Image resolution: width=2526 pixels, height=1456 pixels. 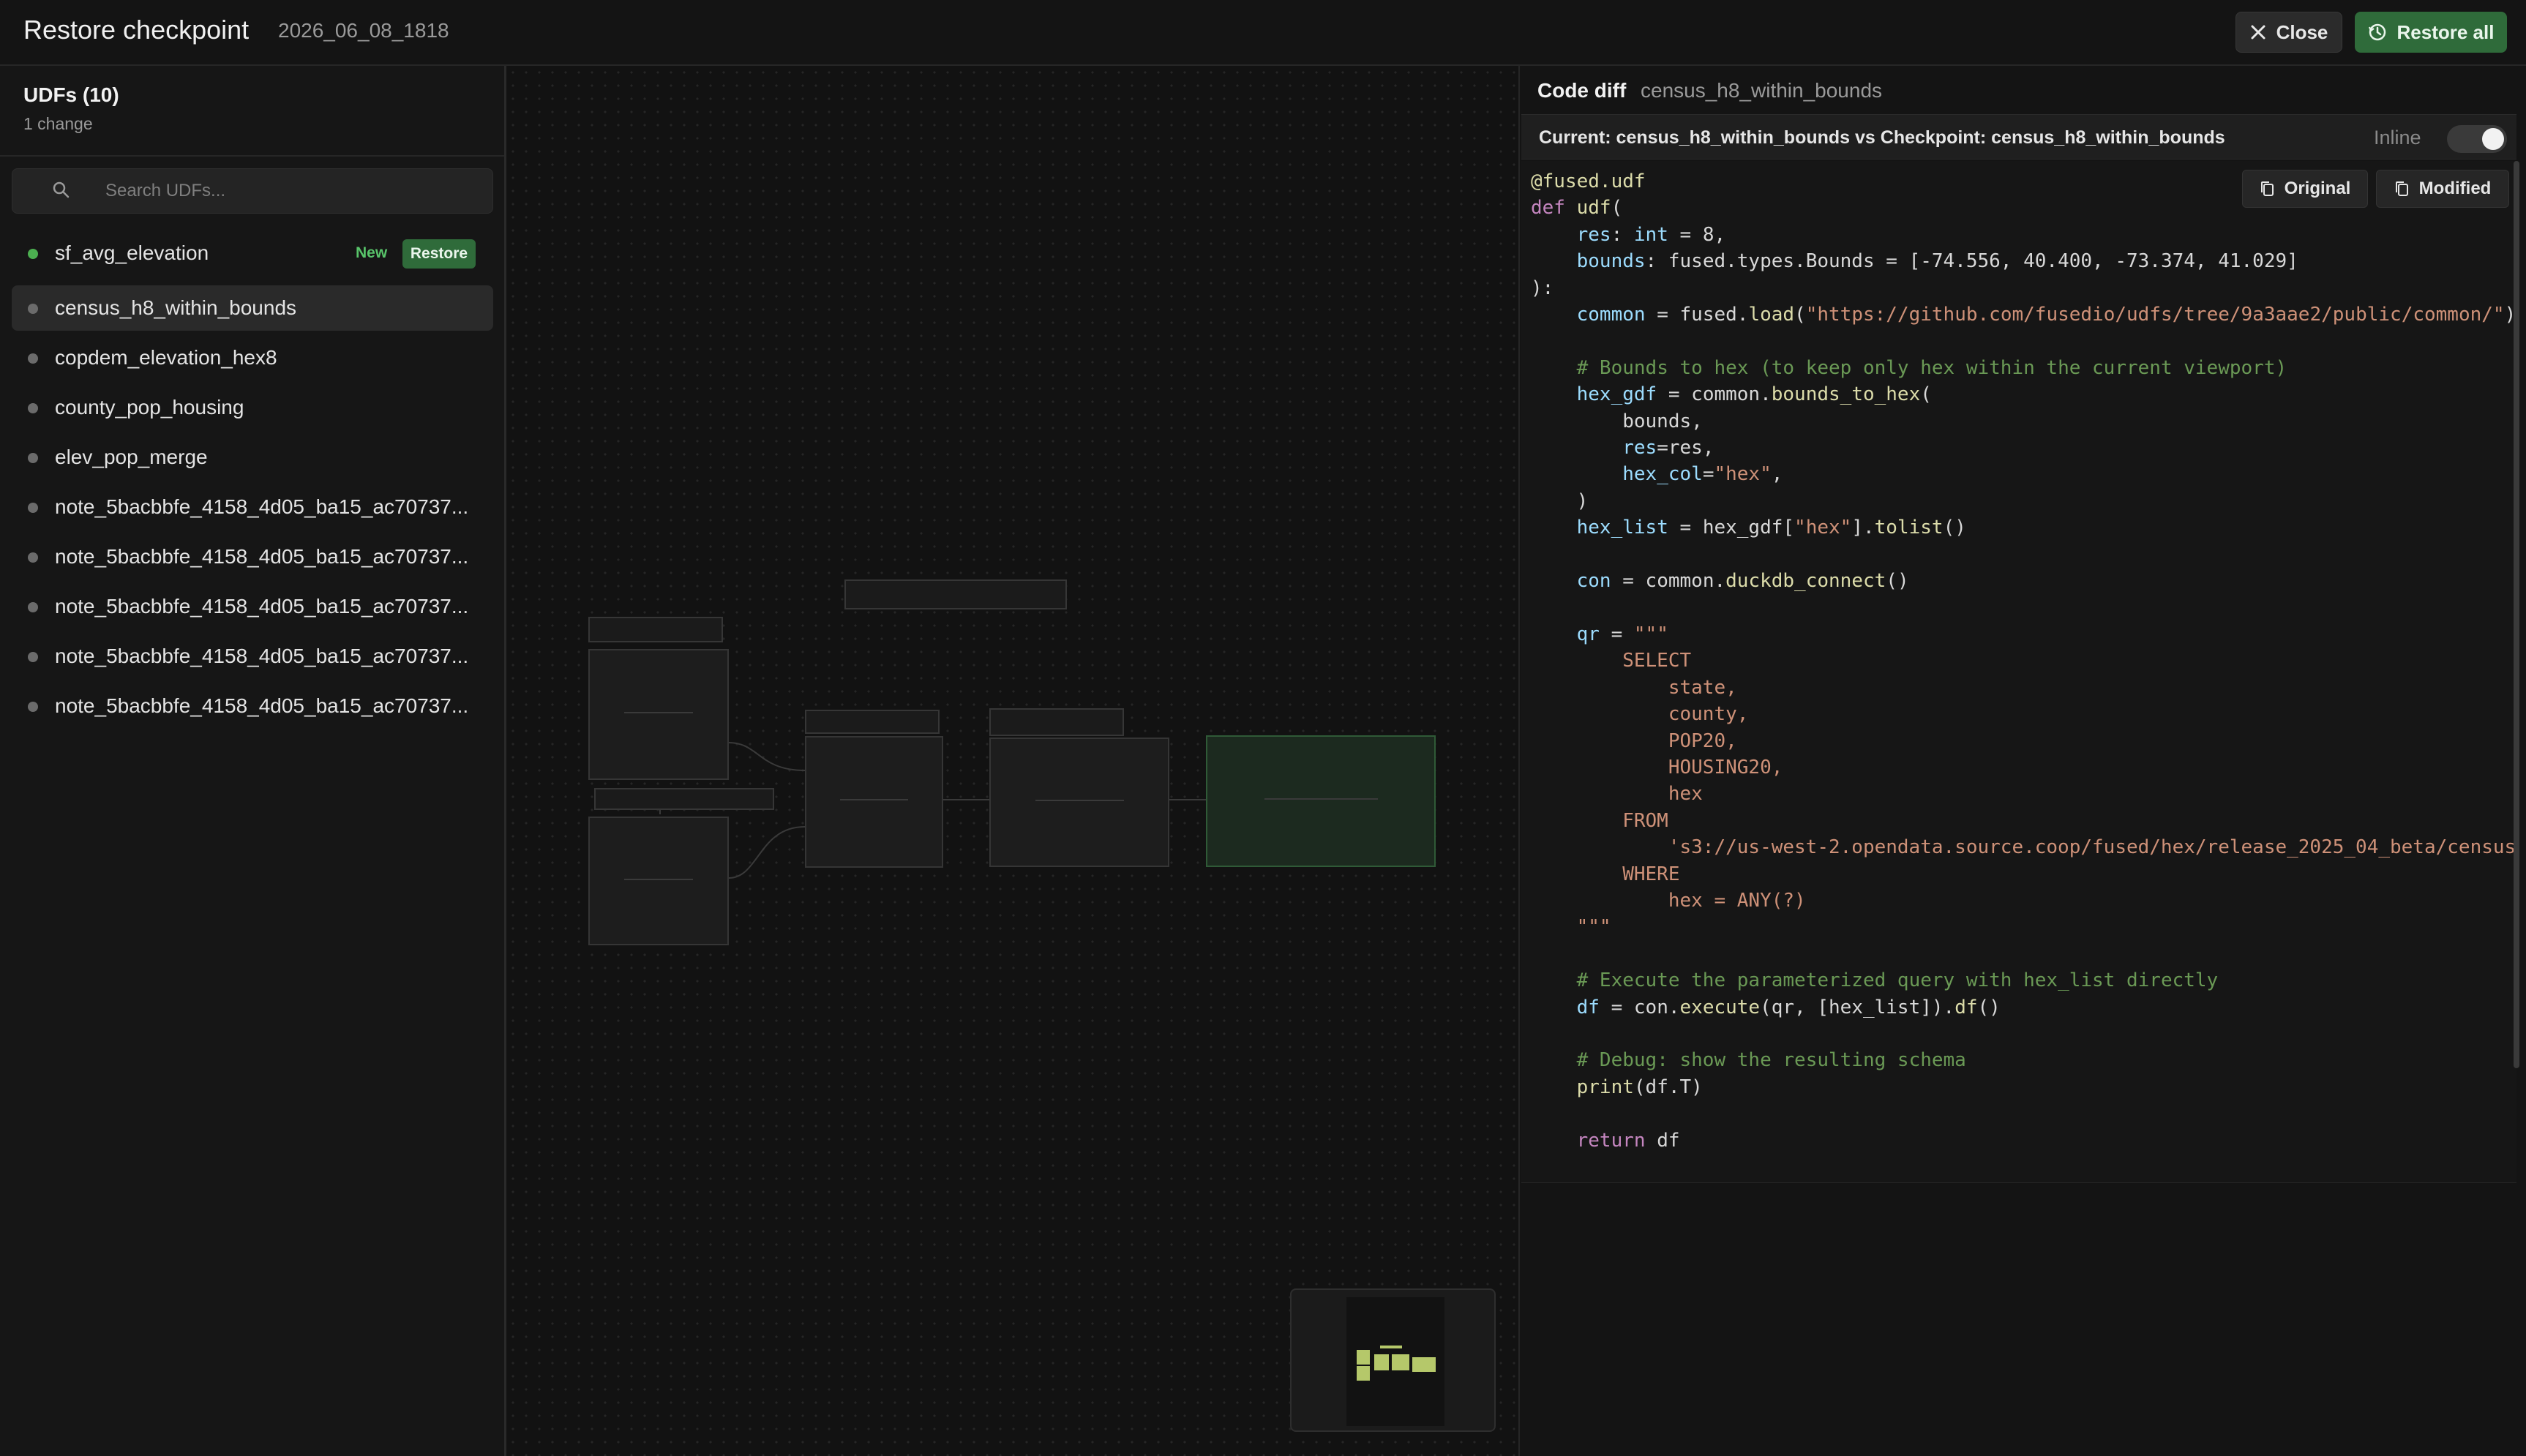 What do you see at coordinates (2516, 614) in the screenshot?
I see `code-scrollbar` at bounding box center [2516, 614].